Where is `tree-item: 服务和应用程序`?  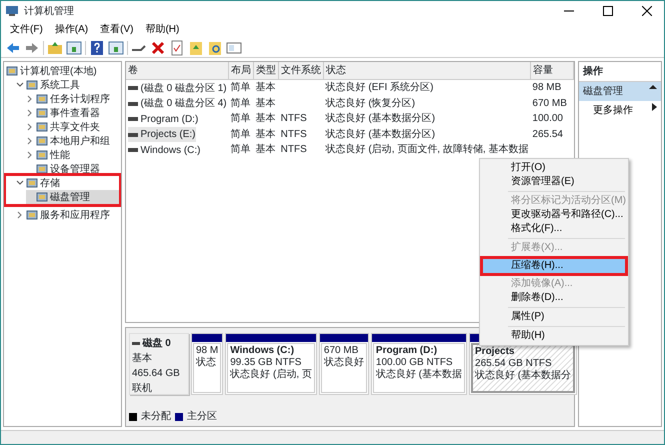
tree-item: 服务和应用程序 is located at coordinates (67, 215).